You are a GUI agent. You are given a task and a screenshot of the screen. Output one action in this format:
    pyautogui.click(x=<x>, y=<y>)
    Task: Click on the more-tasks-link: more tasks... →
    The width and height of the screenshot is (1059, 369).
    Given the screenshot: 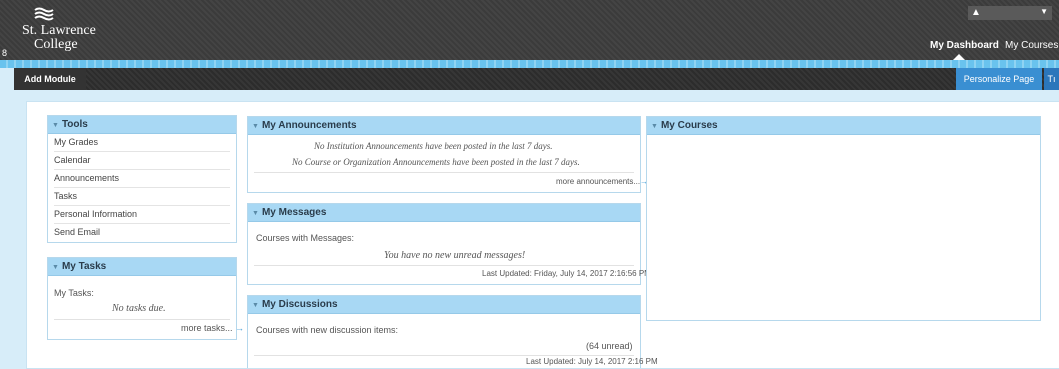 What is the action you would take?
    pyautogui.click(x=212, y=328)
    